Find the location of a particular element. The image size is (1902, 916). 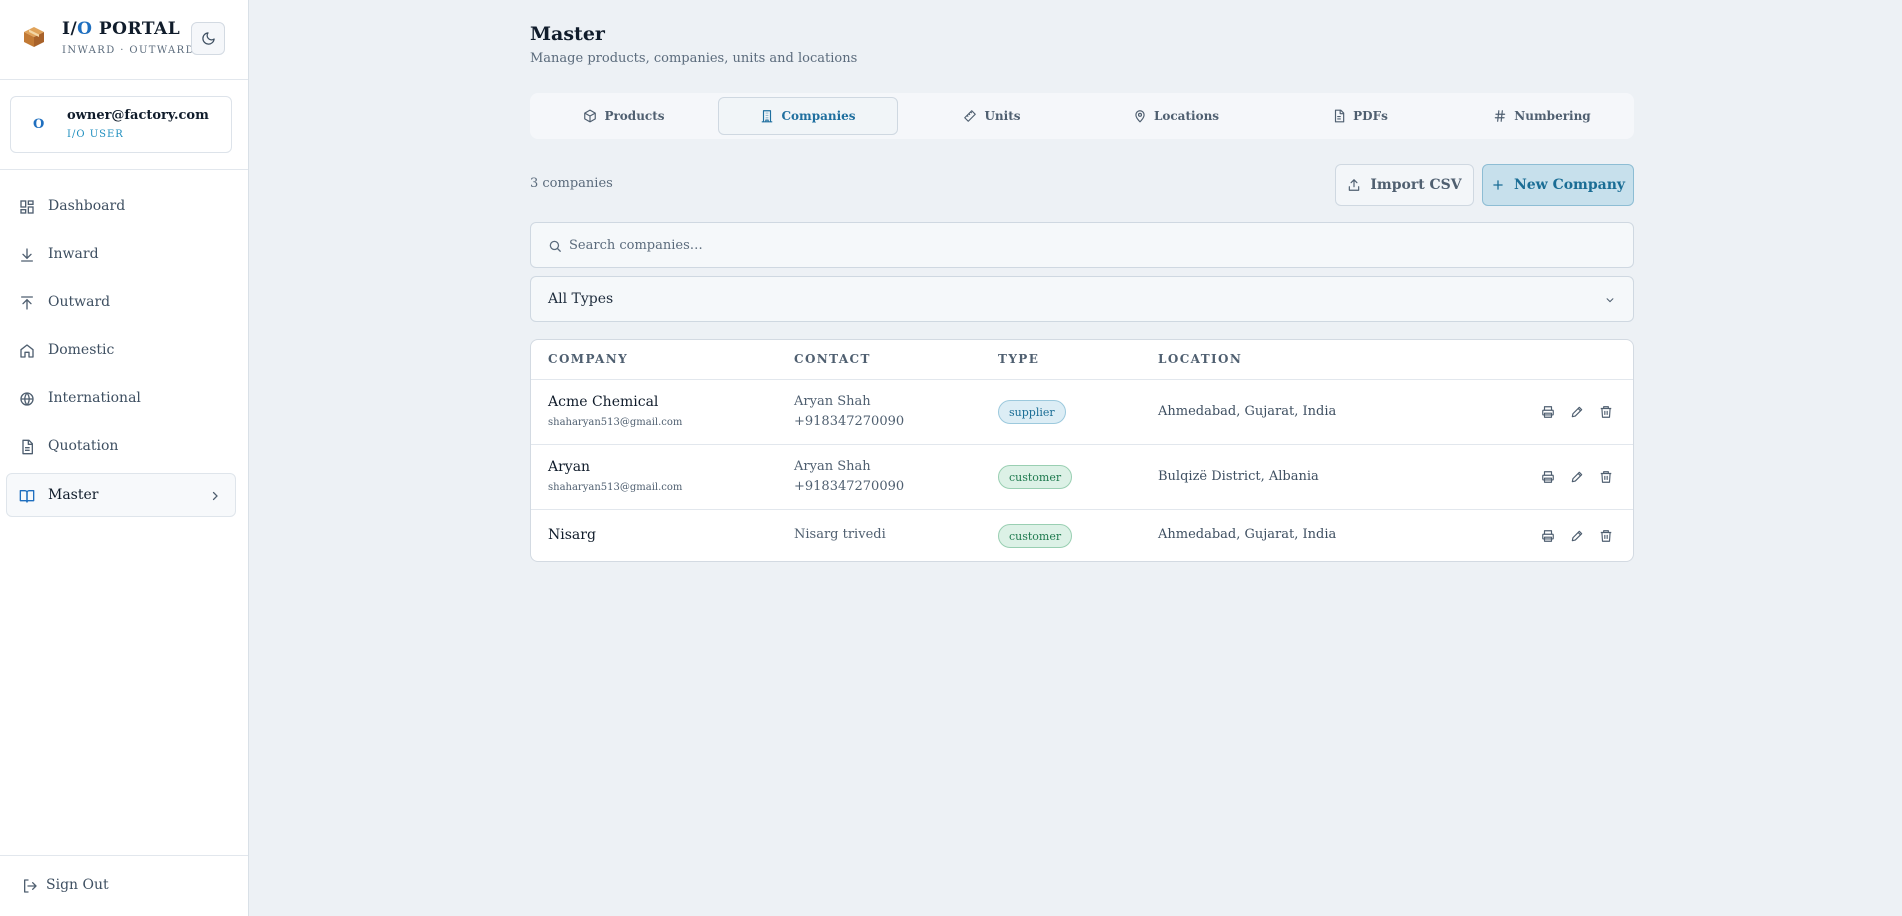

dashboard-grid-icon is located at coordinates (27, 207).